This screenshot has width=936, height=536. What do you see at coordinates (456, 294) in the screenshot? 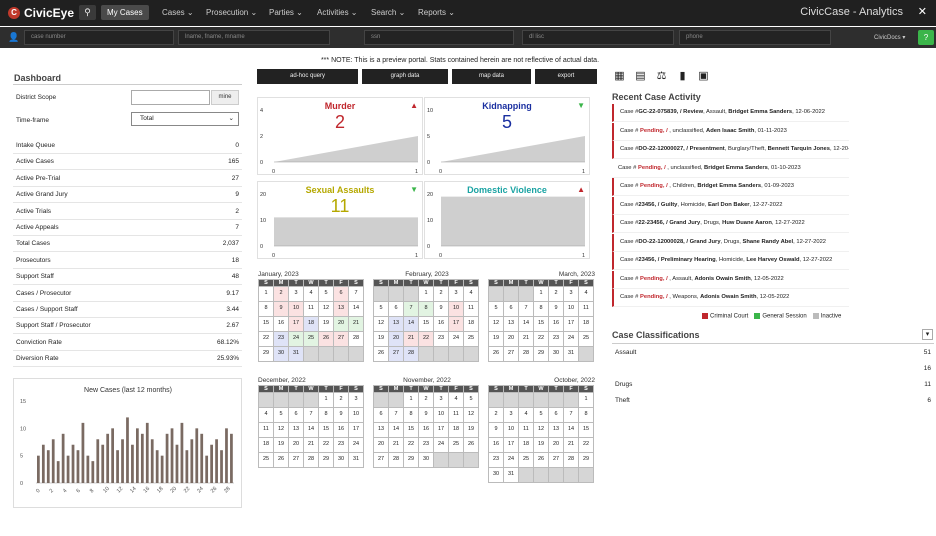
I see `calendar-day: 3` at bounding box center [456, 294].